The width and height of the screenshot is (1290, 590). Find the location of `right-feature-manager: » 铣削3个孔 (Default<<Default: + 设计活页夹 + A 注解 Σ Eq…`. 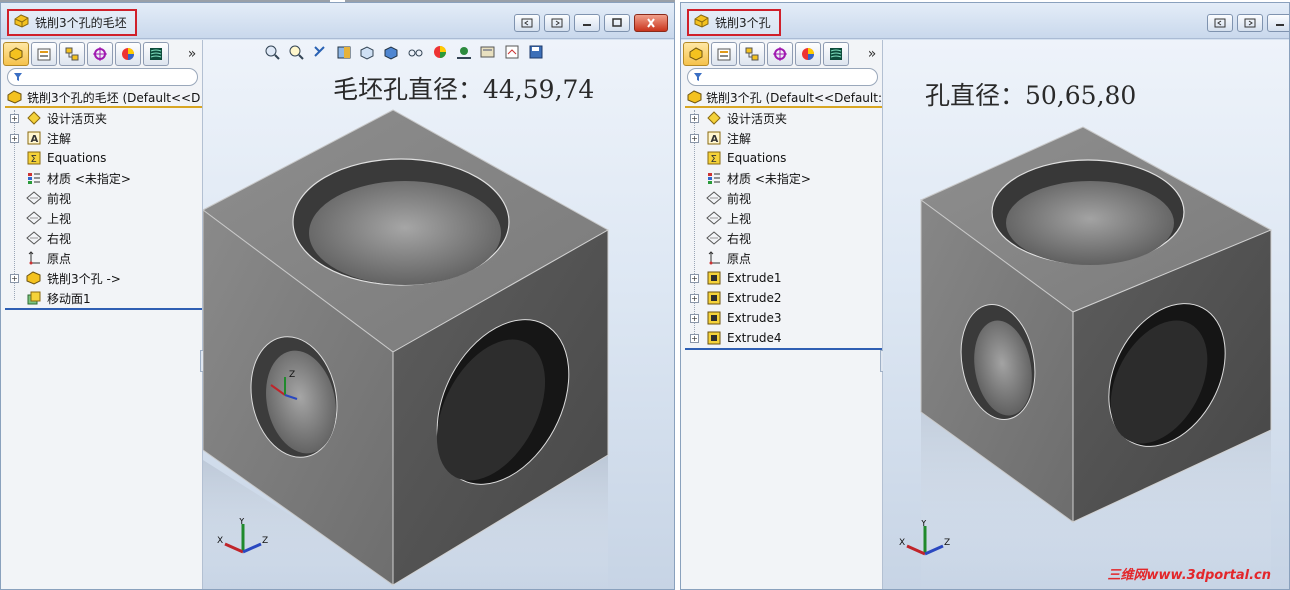

right-feature-manager: » 铣削3个孔 (Default<<Default: + 设计活页夹 + A 注解 Σ Eq… is located at coordinates (783, 314).